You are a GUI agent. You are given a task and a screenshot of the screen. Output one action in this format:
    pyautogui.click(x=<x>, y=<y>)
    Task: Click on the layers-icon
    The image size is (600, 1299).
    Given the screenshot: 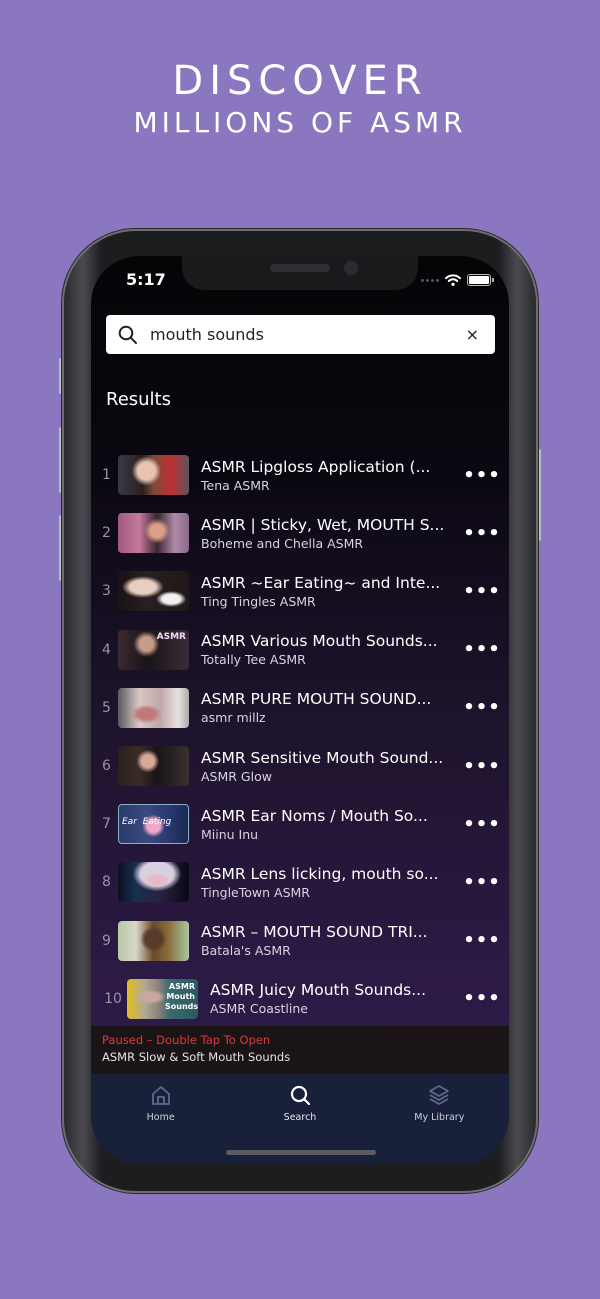 What is the action you would take?
    pyautogui.click(x=439, y=1095)
    